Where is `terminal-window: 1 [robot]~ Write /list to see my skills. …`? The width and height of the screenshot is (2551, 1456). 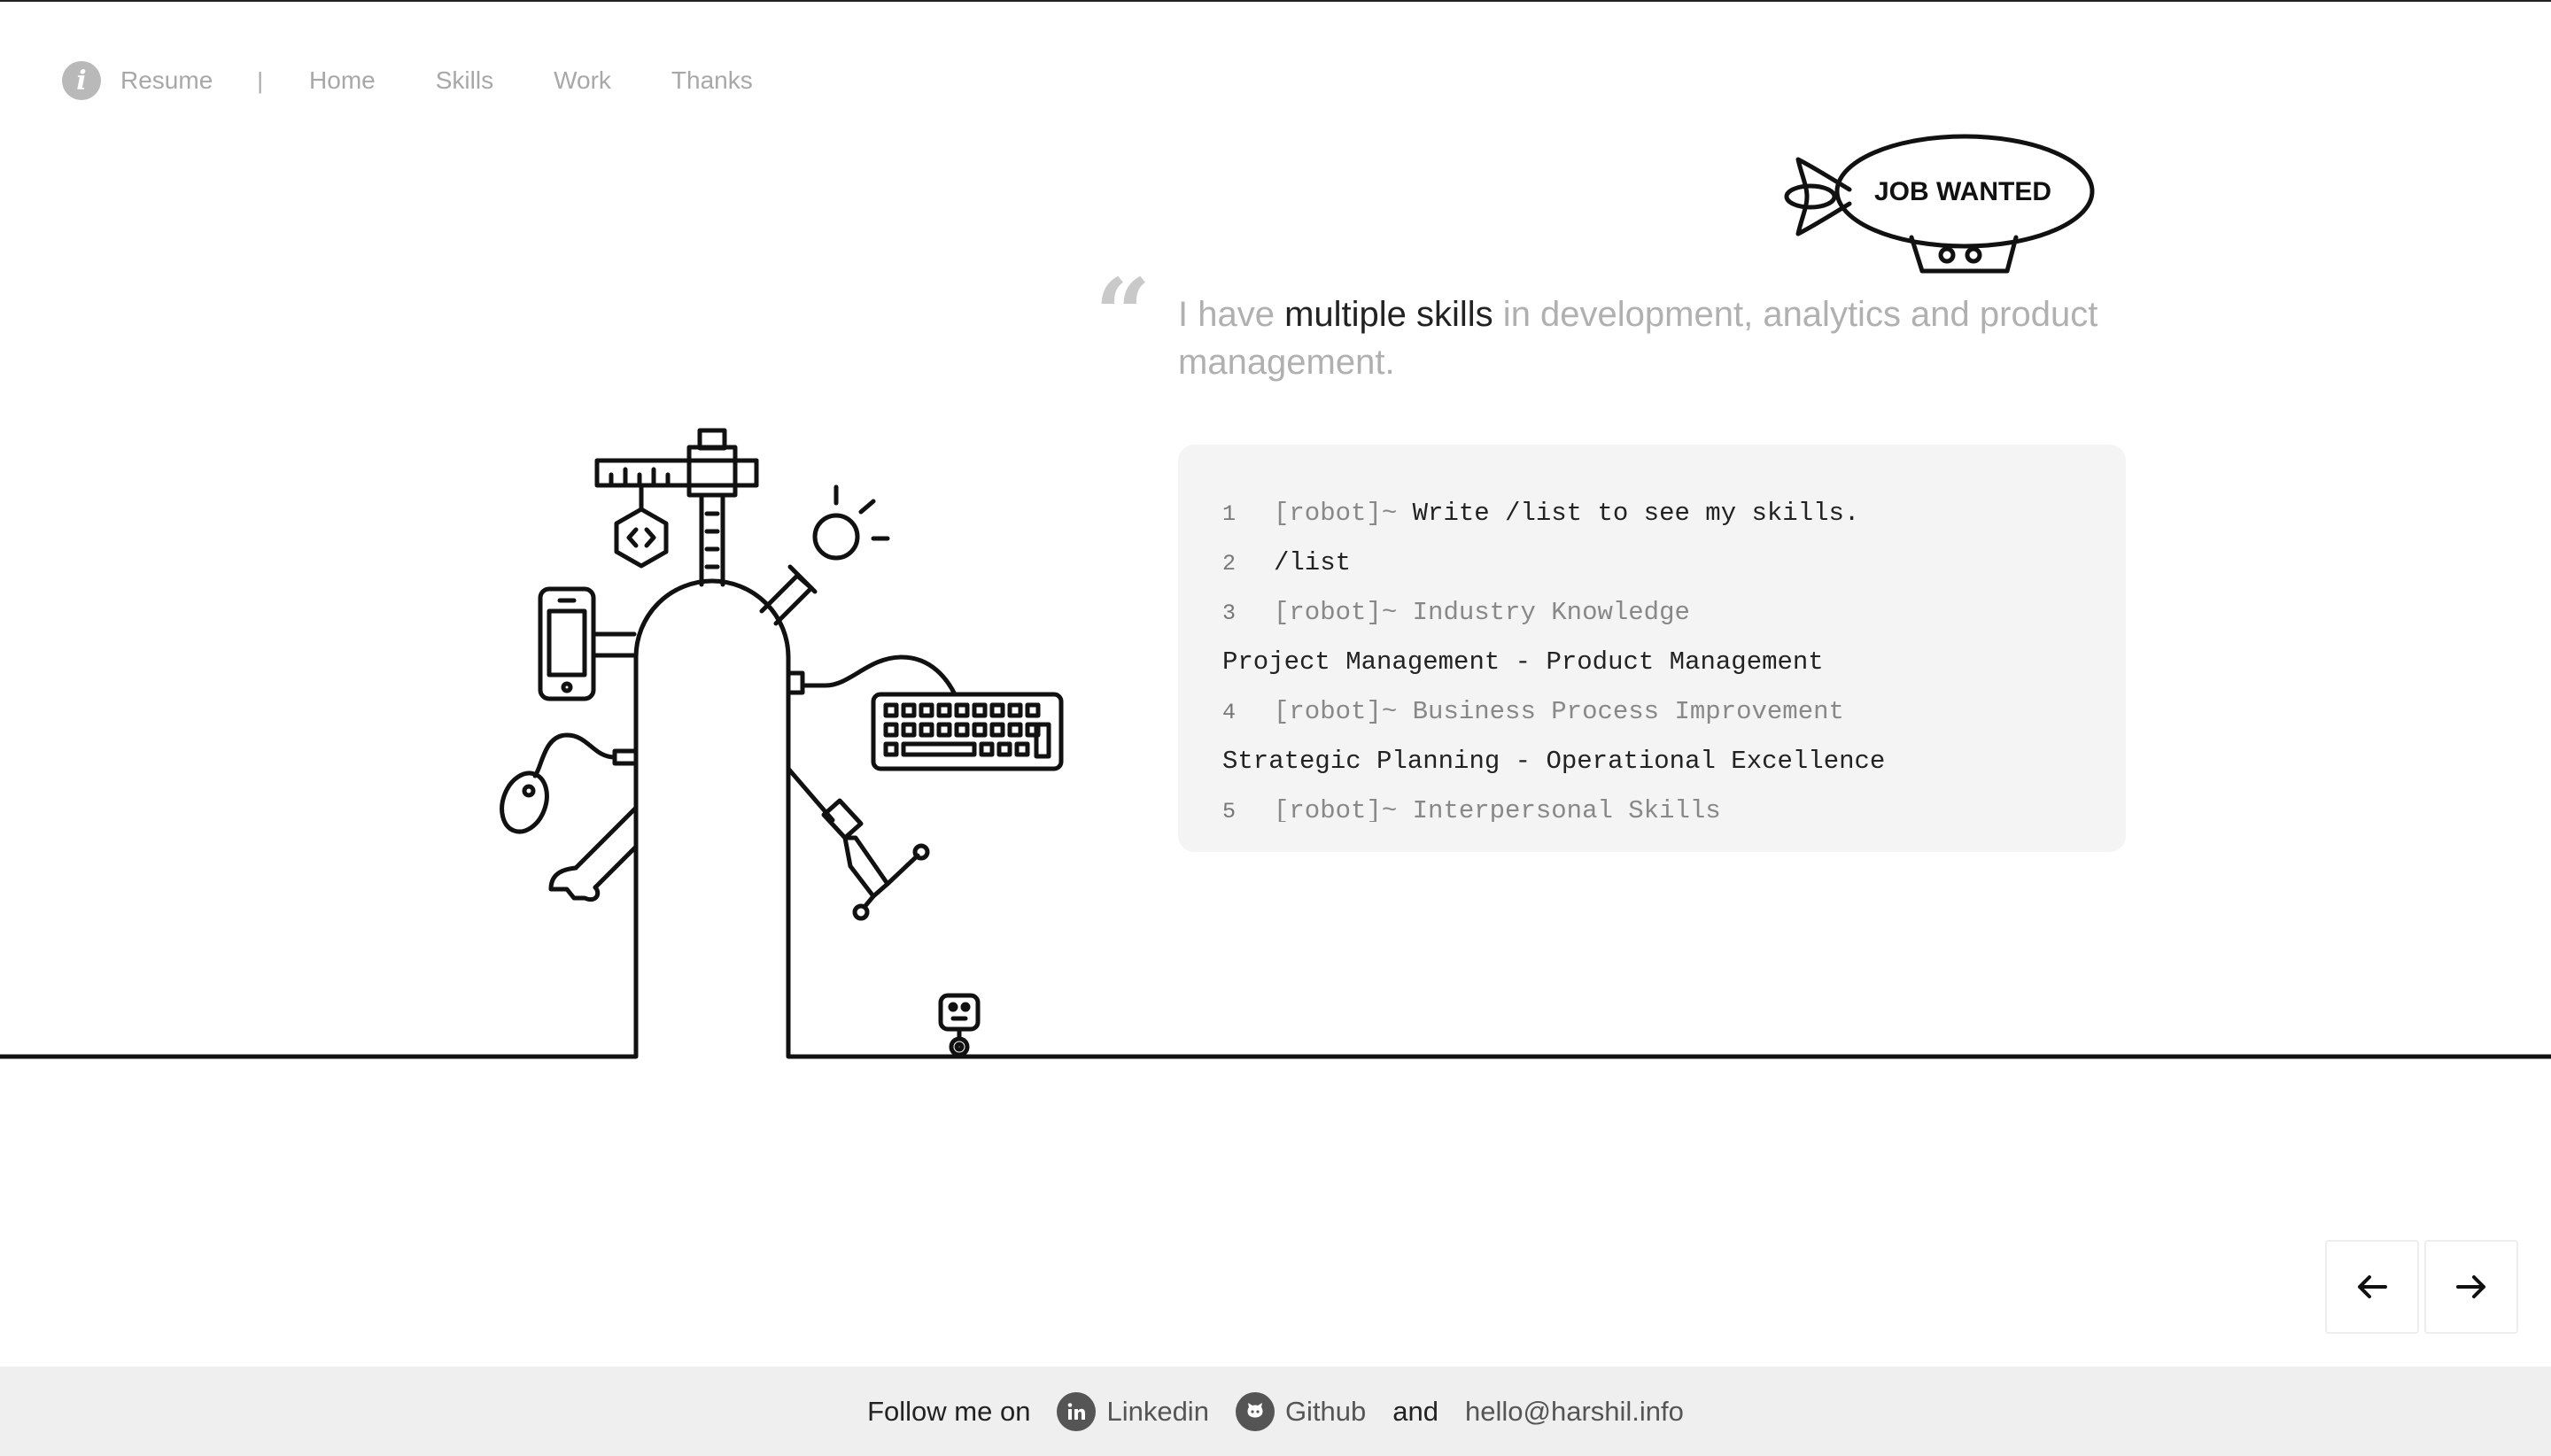 terminal-window: 1 [robot]~ Write /list to see my skills. … is located at coordinates (1652, 648).